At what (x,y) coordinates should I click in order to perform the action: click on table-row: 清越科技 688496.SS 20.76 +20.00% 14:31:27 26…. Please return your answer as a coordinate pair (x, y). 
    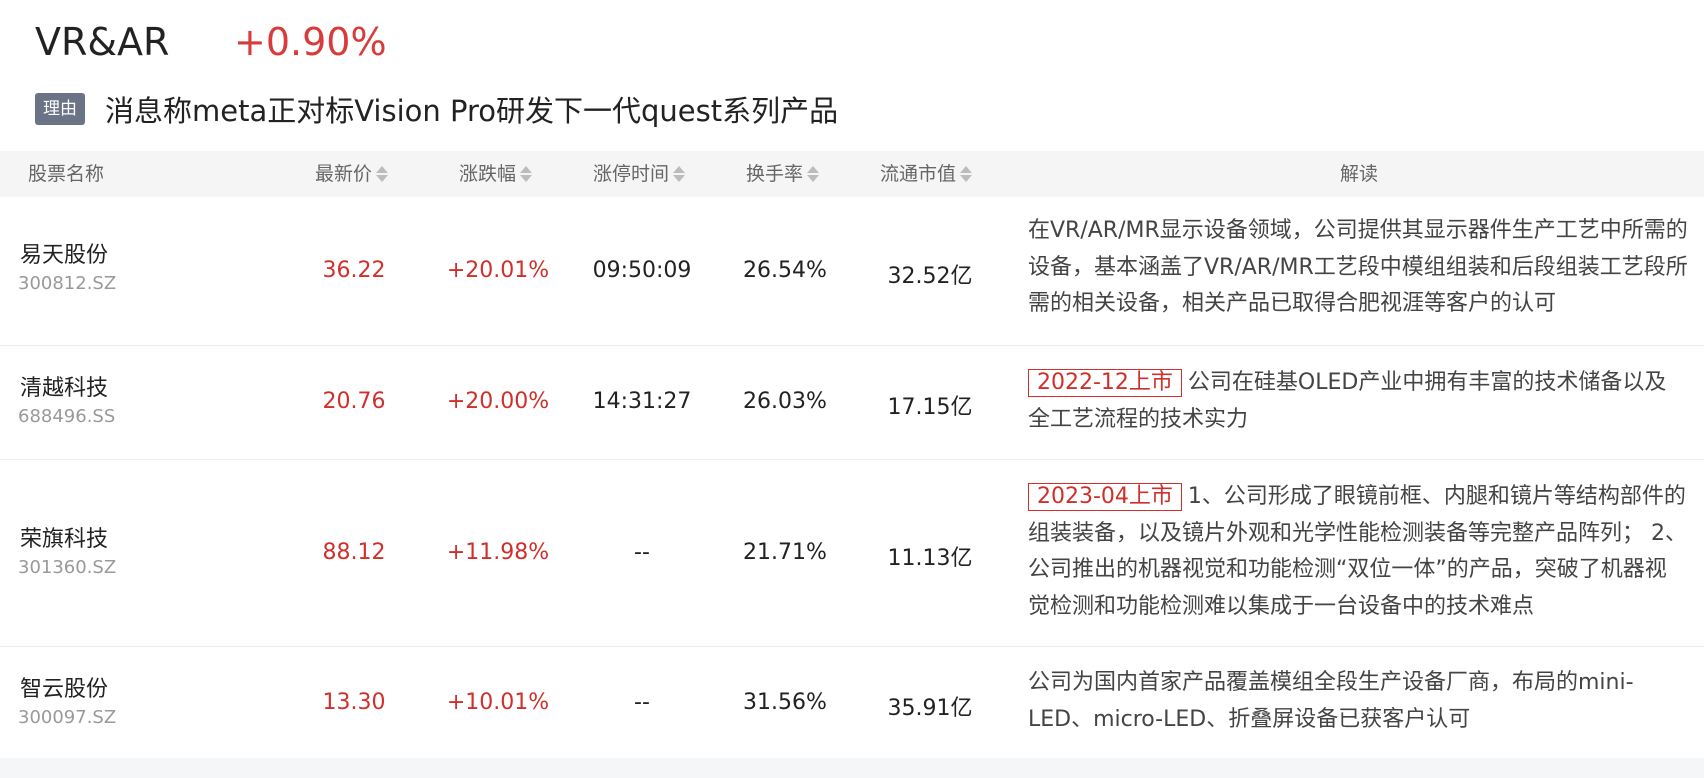
    Looking at the image, I should click on (852, 403).